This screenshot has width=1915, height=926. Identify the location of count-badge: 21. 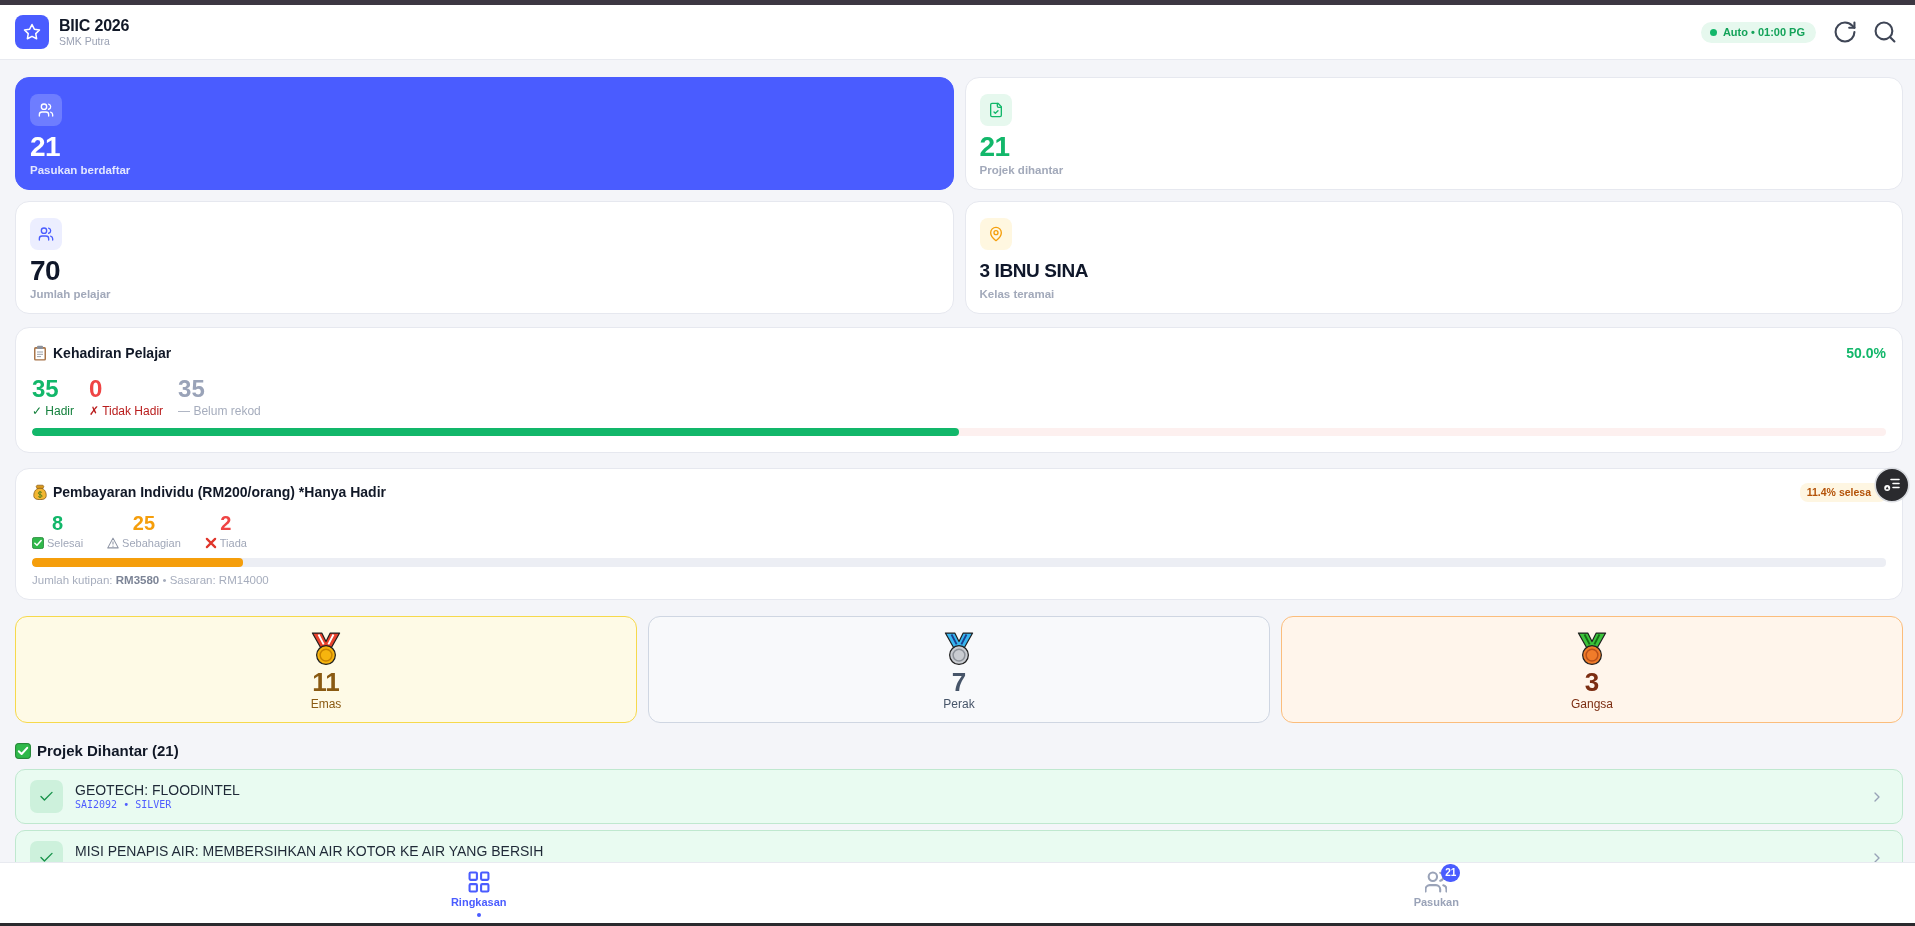
(1451, 873).